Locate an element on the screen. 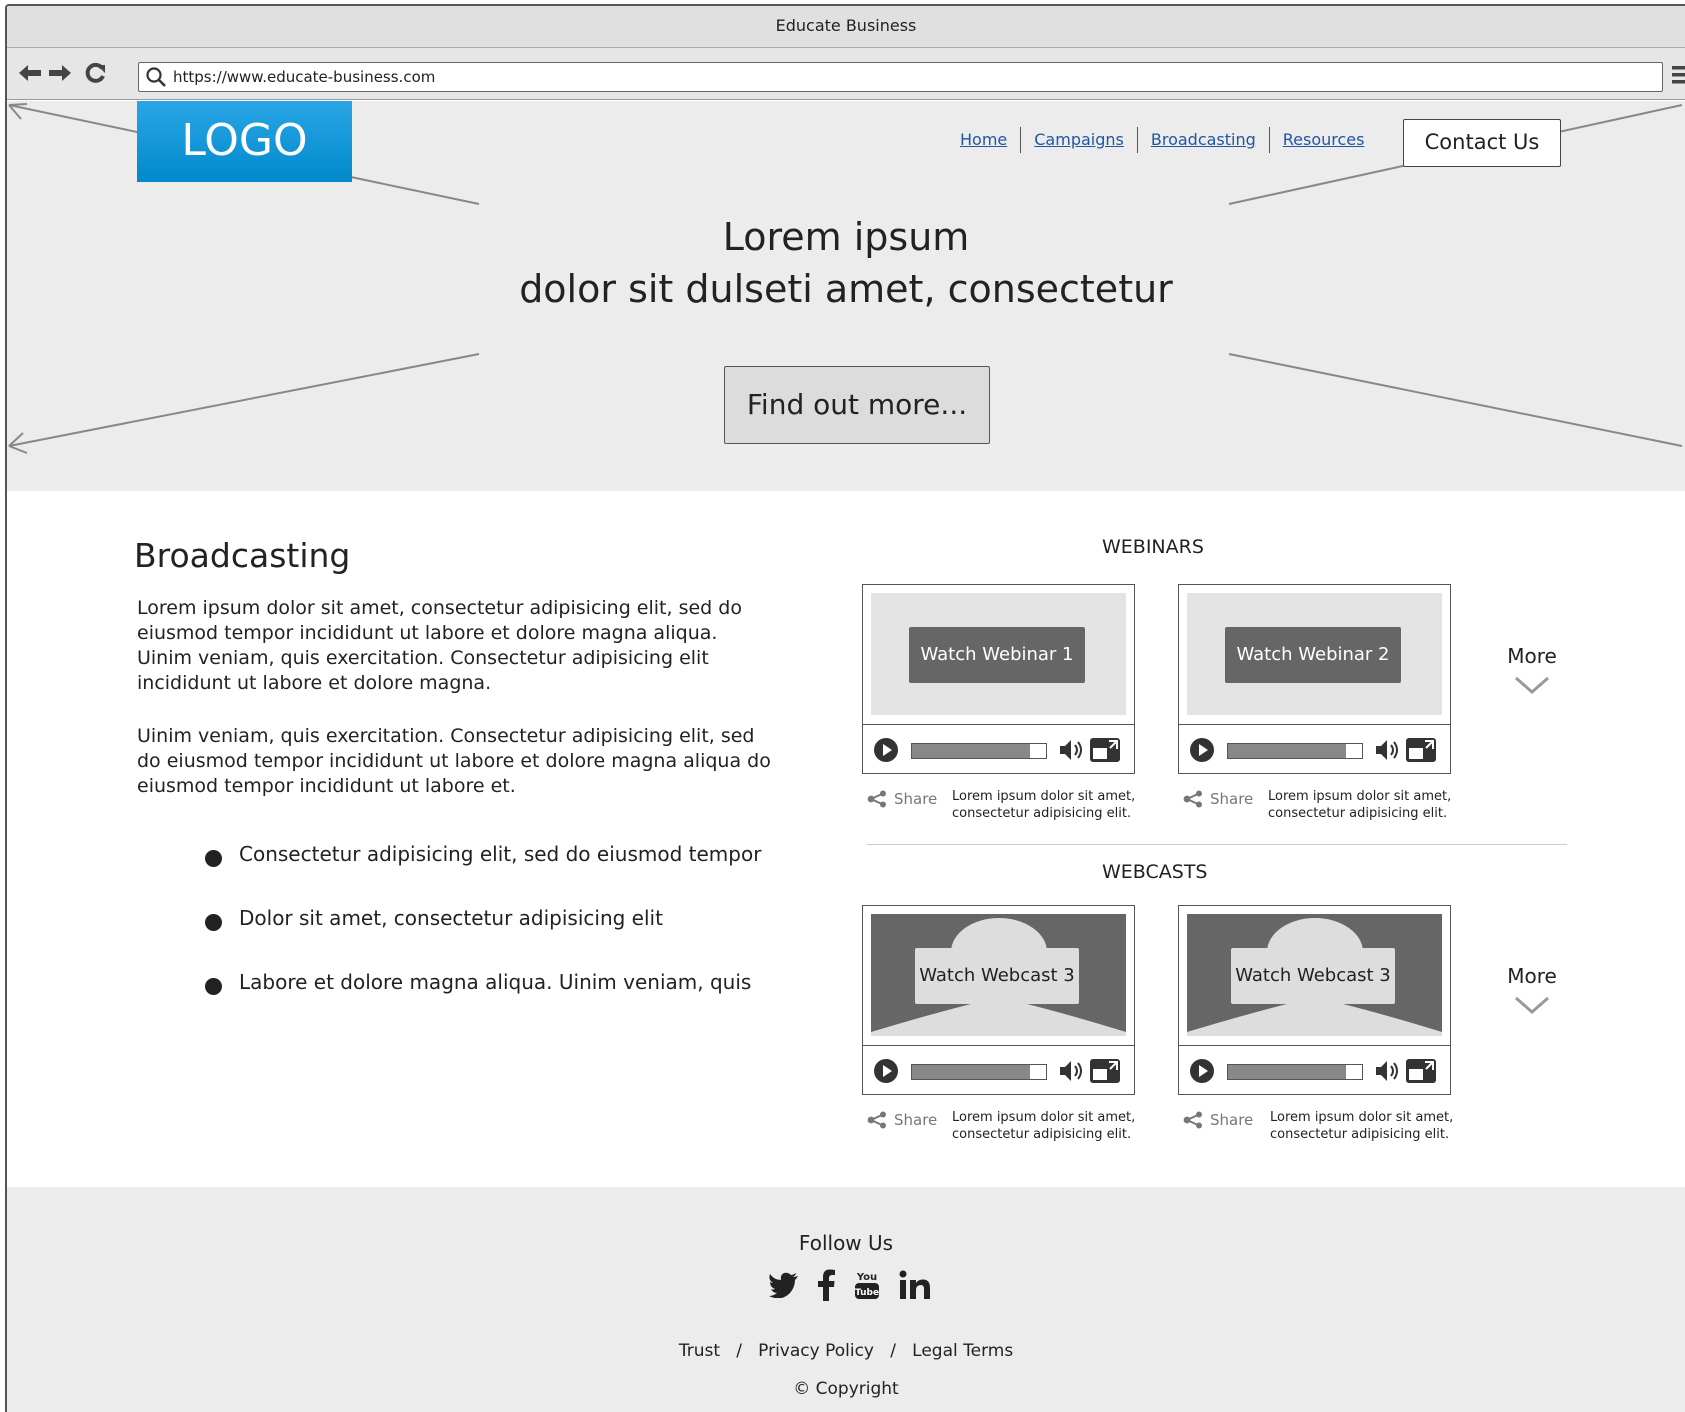 The width and height of the screenshot is (1685, 1412). video-screen: Watch Webinar 2 is located at coordinates (1314, 654).